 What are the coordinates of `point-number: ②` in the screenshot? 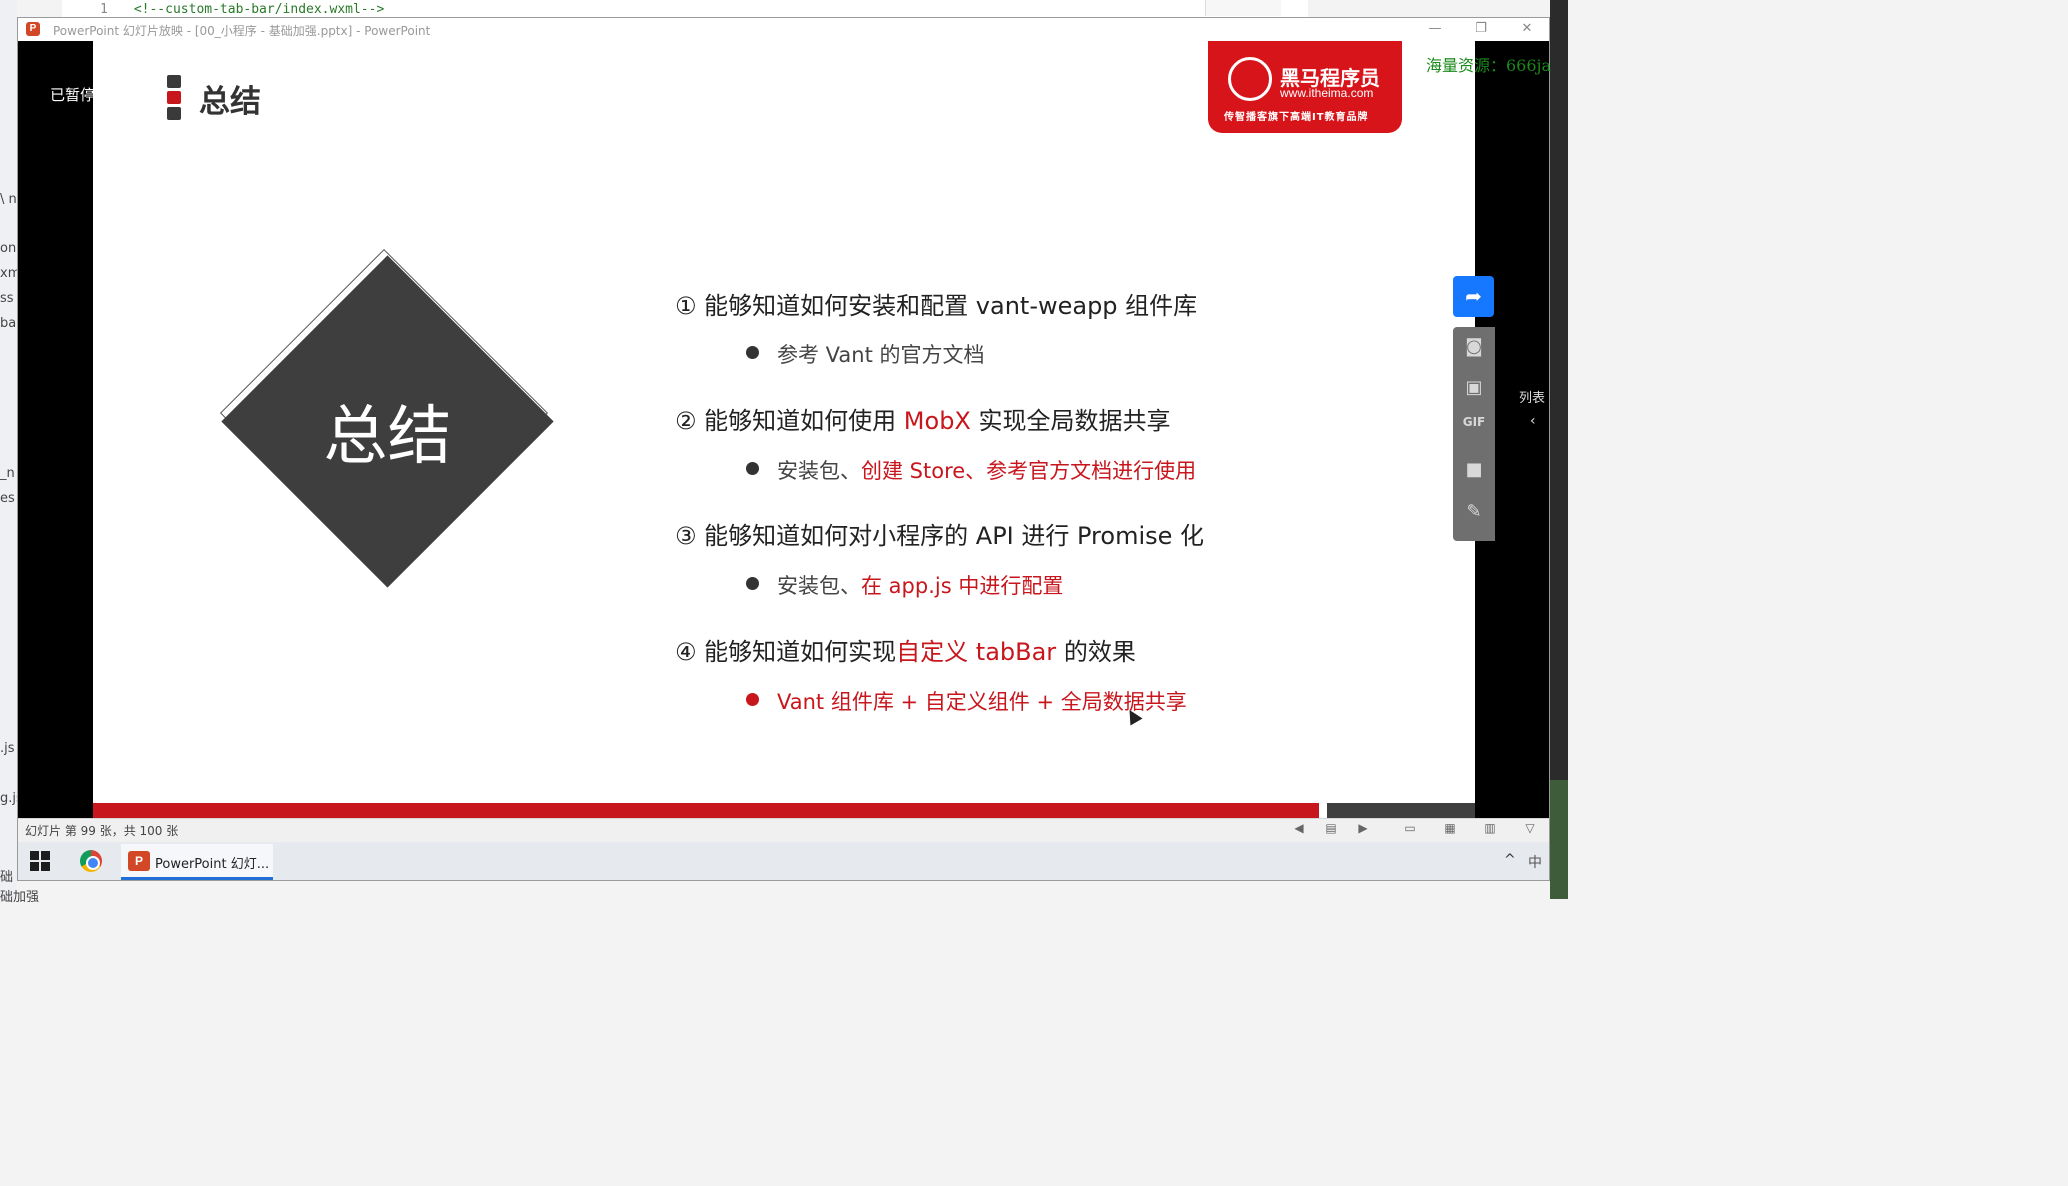 It's located at (686, 421).